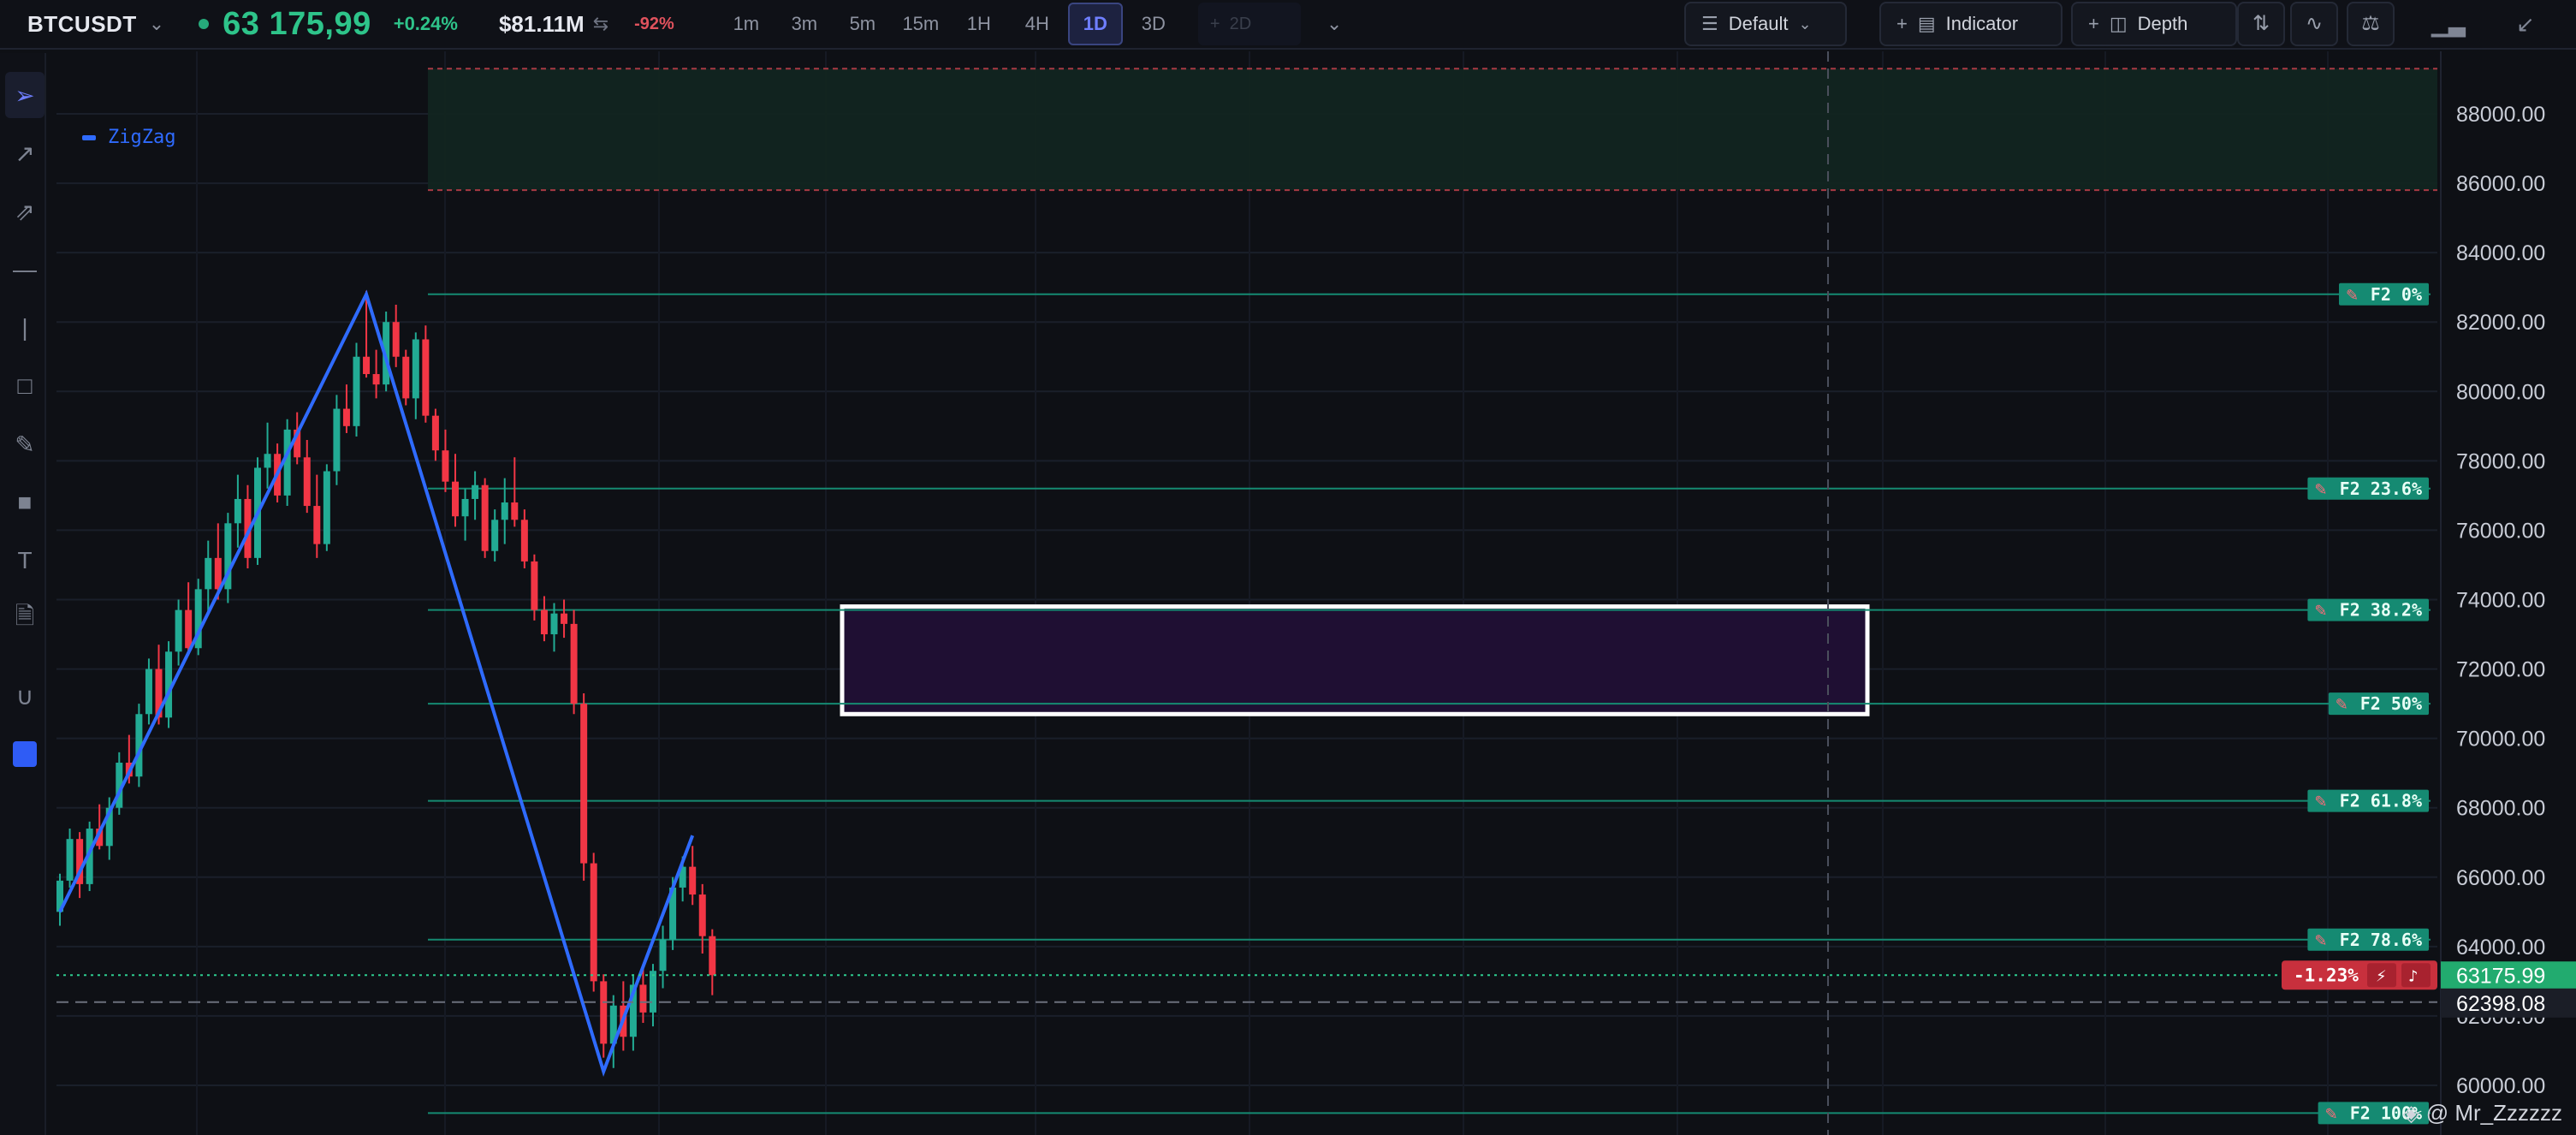 The height and width of the screenshot is (1135, 2576). What do you see at coordinates (2500, 976) in the screenshot?
I see `current-price-label: 63175.99` at bounding box center [2500, 976].